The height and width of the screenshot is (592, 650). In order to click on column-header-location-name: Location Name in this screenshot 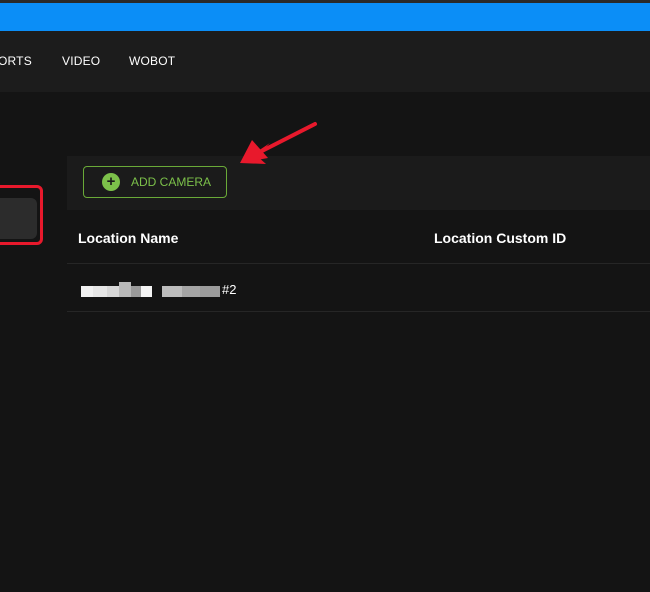, I will do `click(128, 238)`.